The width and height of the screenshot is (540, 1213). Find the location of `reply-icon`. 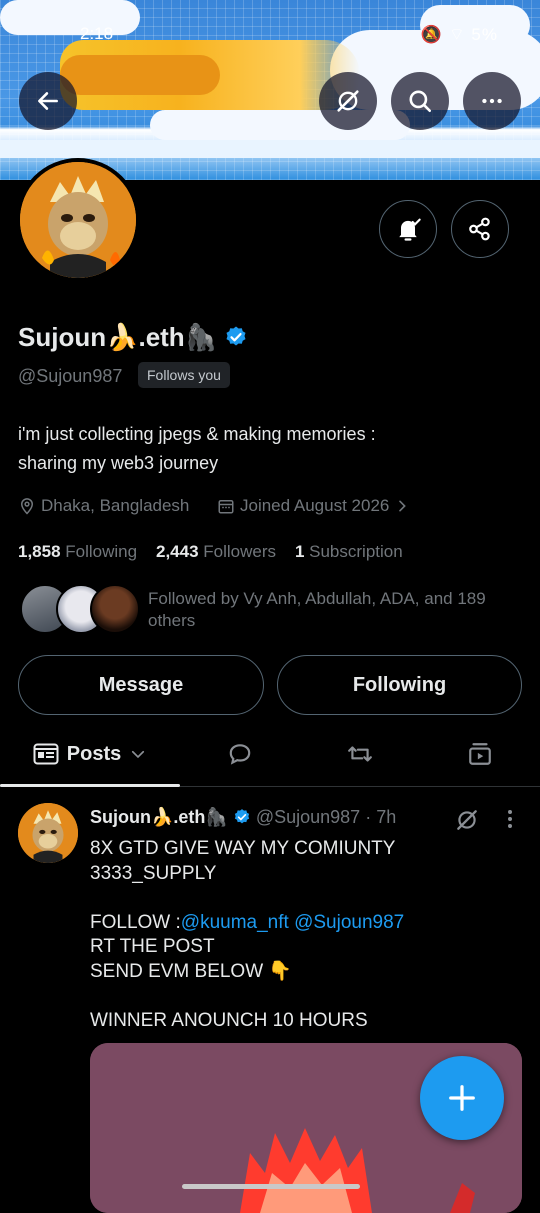

reply-icon is located at coordinates (240, 754).